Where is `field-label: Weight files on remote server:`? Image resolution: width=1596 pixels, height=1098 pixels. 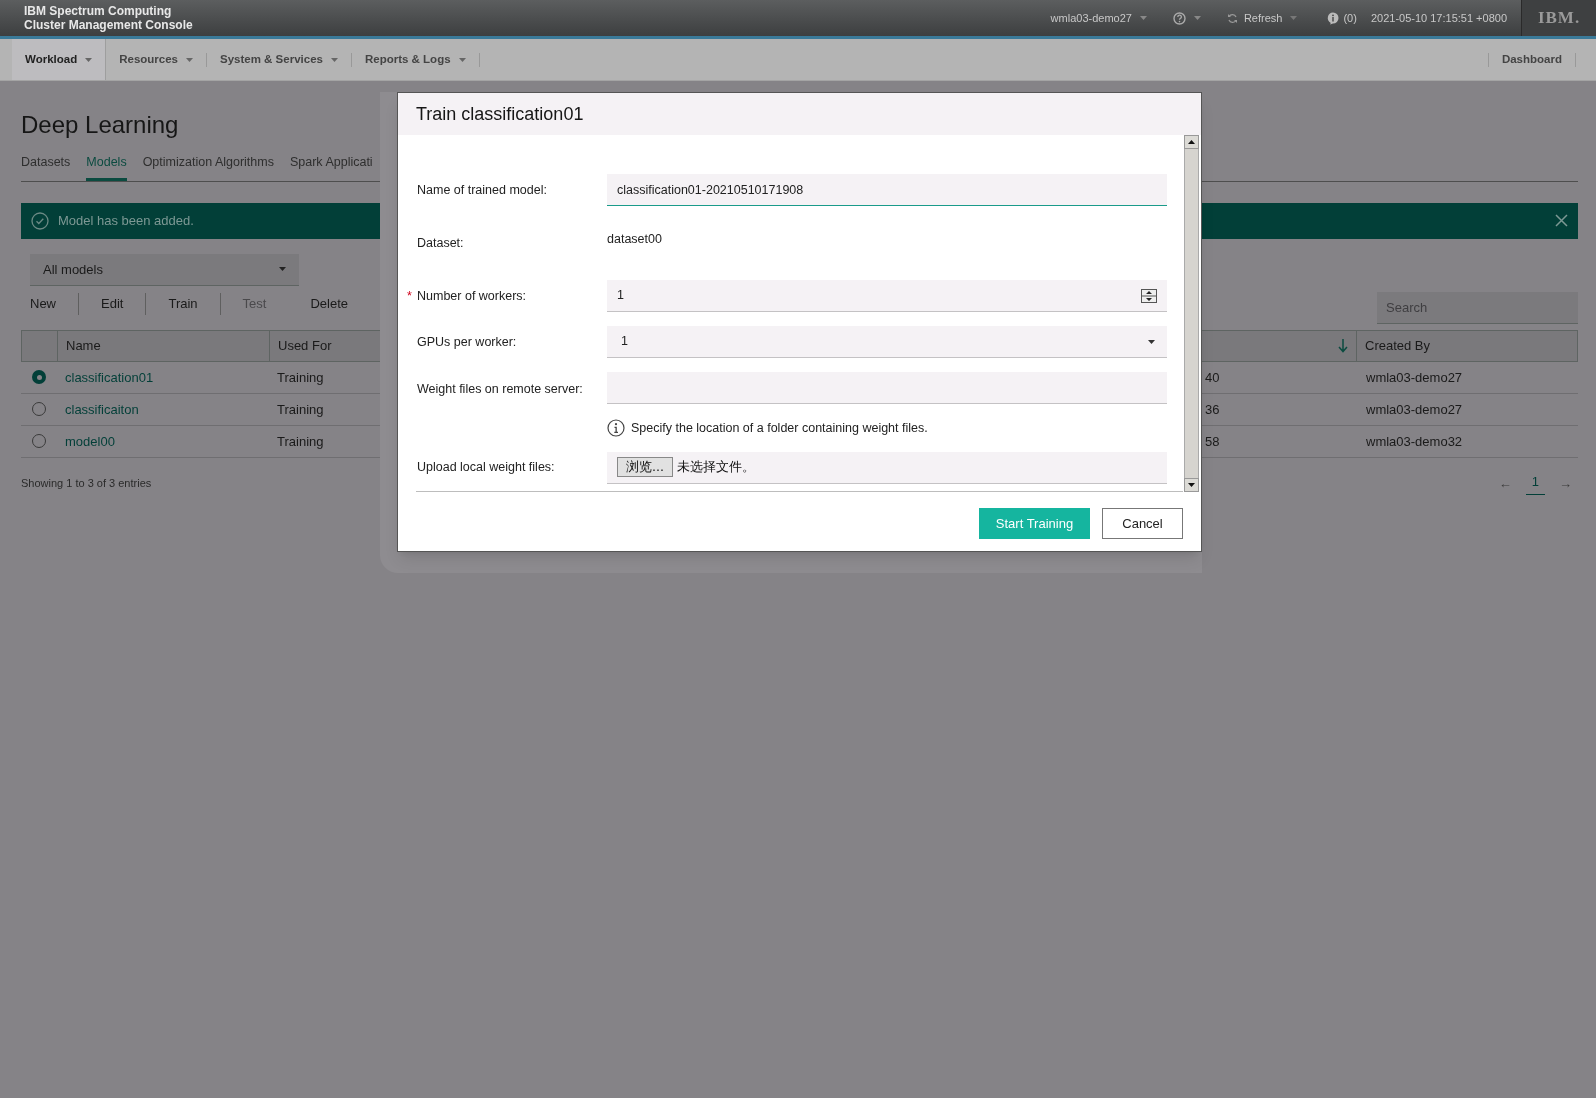
field-label: Weight files on remote server: is located at coordinates (500, 389).